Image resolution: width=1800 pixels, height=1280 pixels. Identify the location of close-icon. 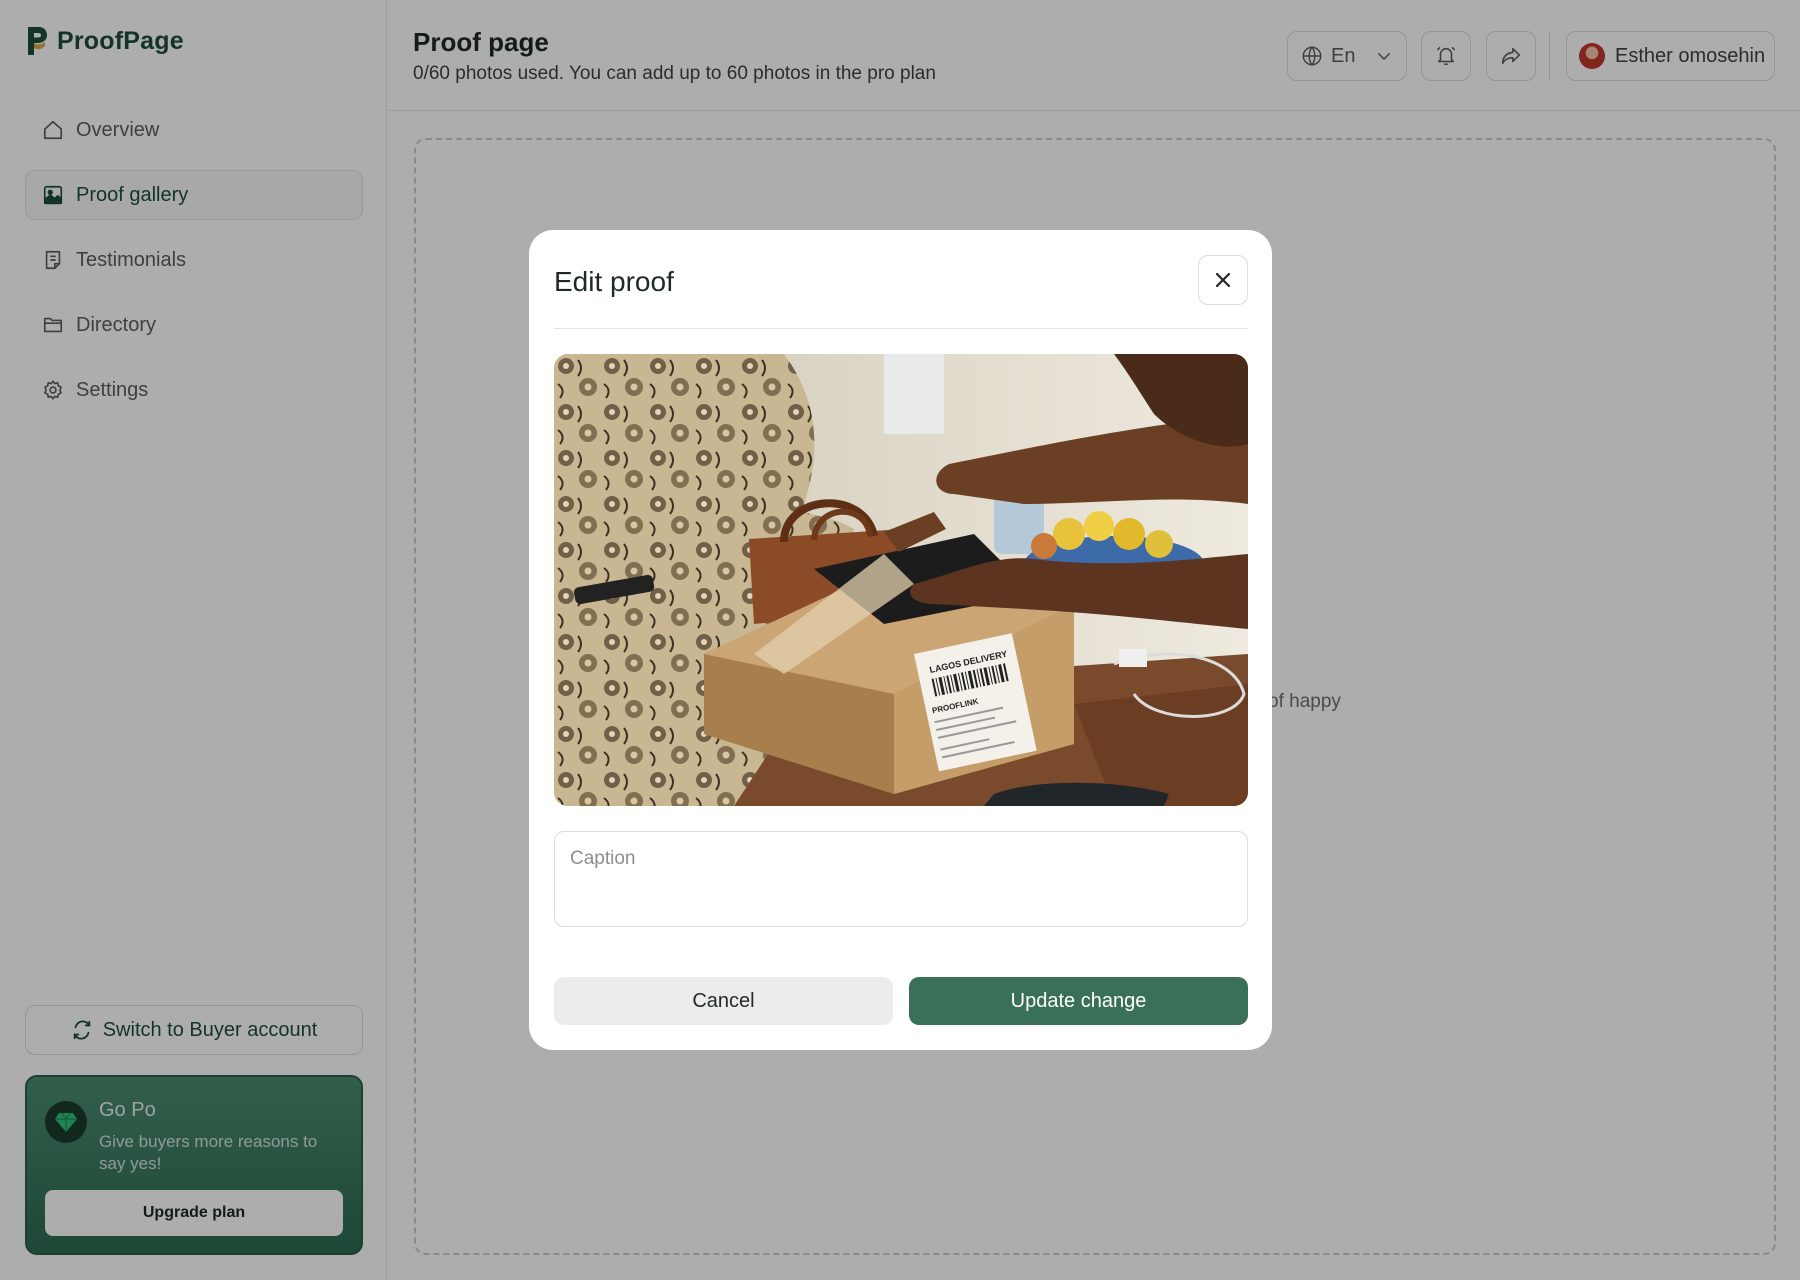
(1223, 280).